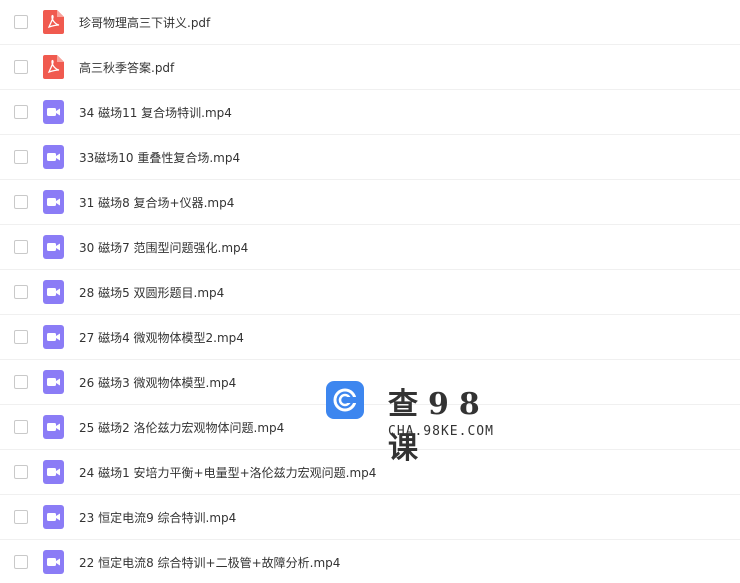 Image resolution: width=740 pixels, height=583 pixels. What do you see at coordinates (156, 202) in the screenshot?
I see `file-name: 31 磁场8 复合场+仪器.mp4` at bounding box center [156, 202].